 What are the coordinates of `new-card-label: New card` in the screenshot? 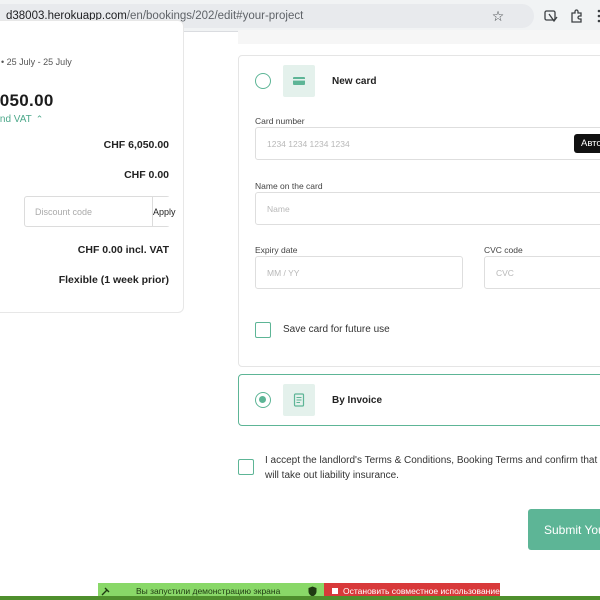 It's located at (354, 81).